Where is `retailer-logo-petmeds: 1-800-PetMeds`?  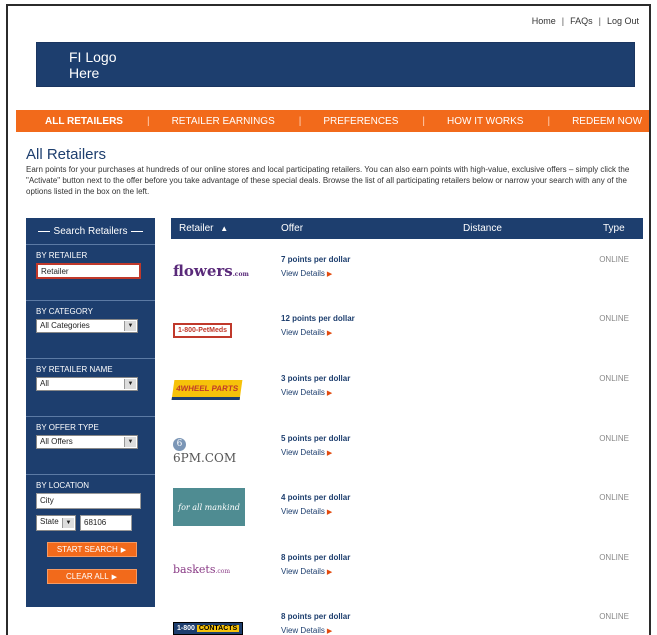 retailer-logo-petmeds: 1-800-PetMeds is located at coordinates (209, 330).